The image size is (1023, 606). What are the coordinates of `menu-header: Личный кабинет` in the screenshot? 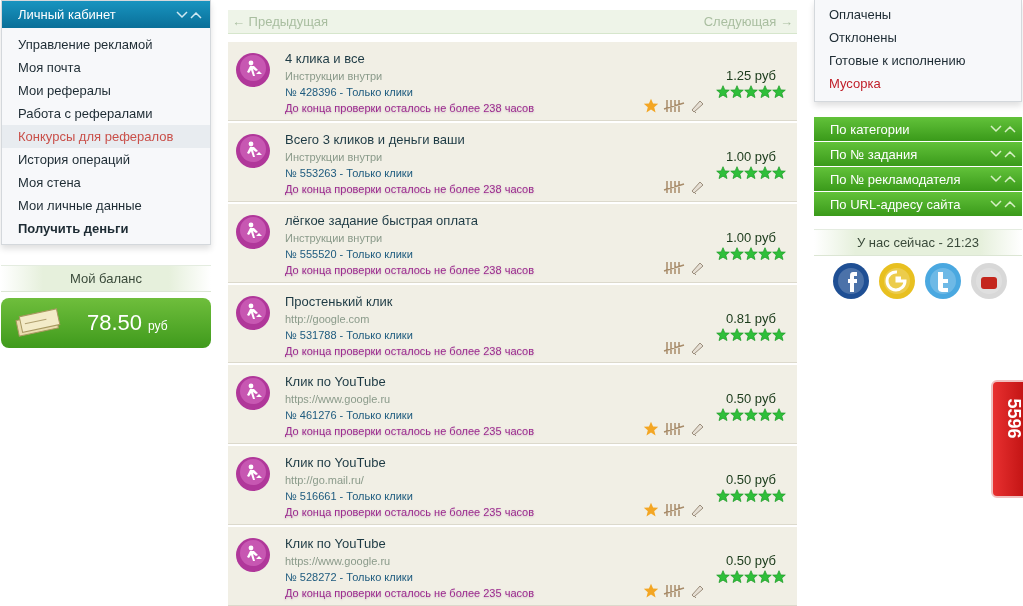 It's located at (106, 14).